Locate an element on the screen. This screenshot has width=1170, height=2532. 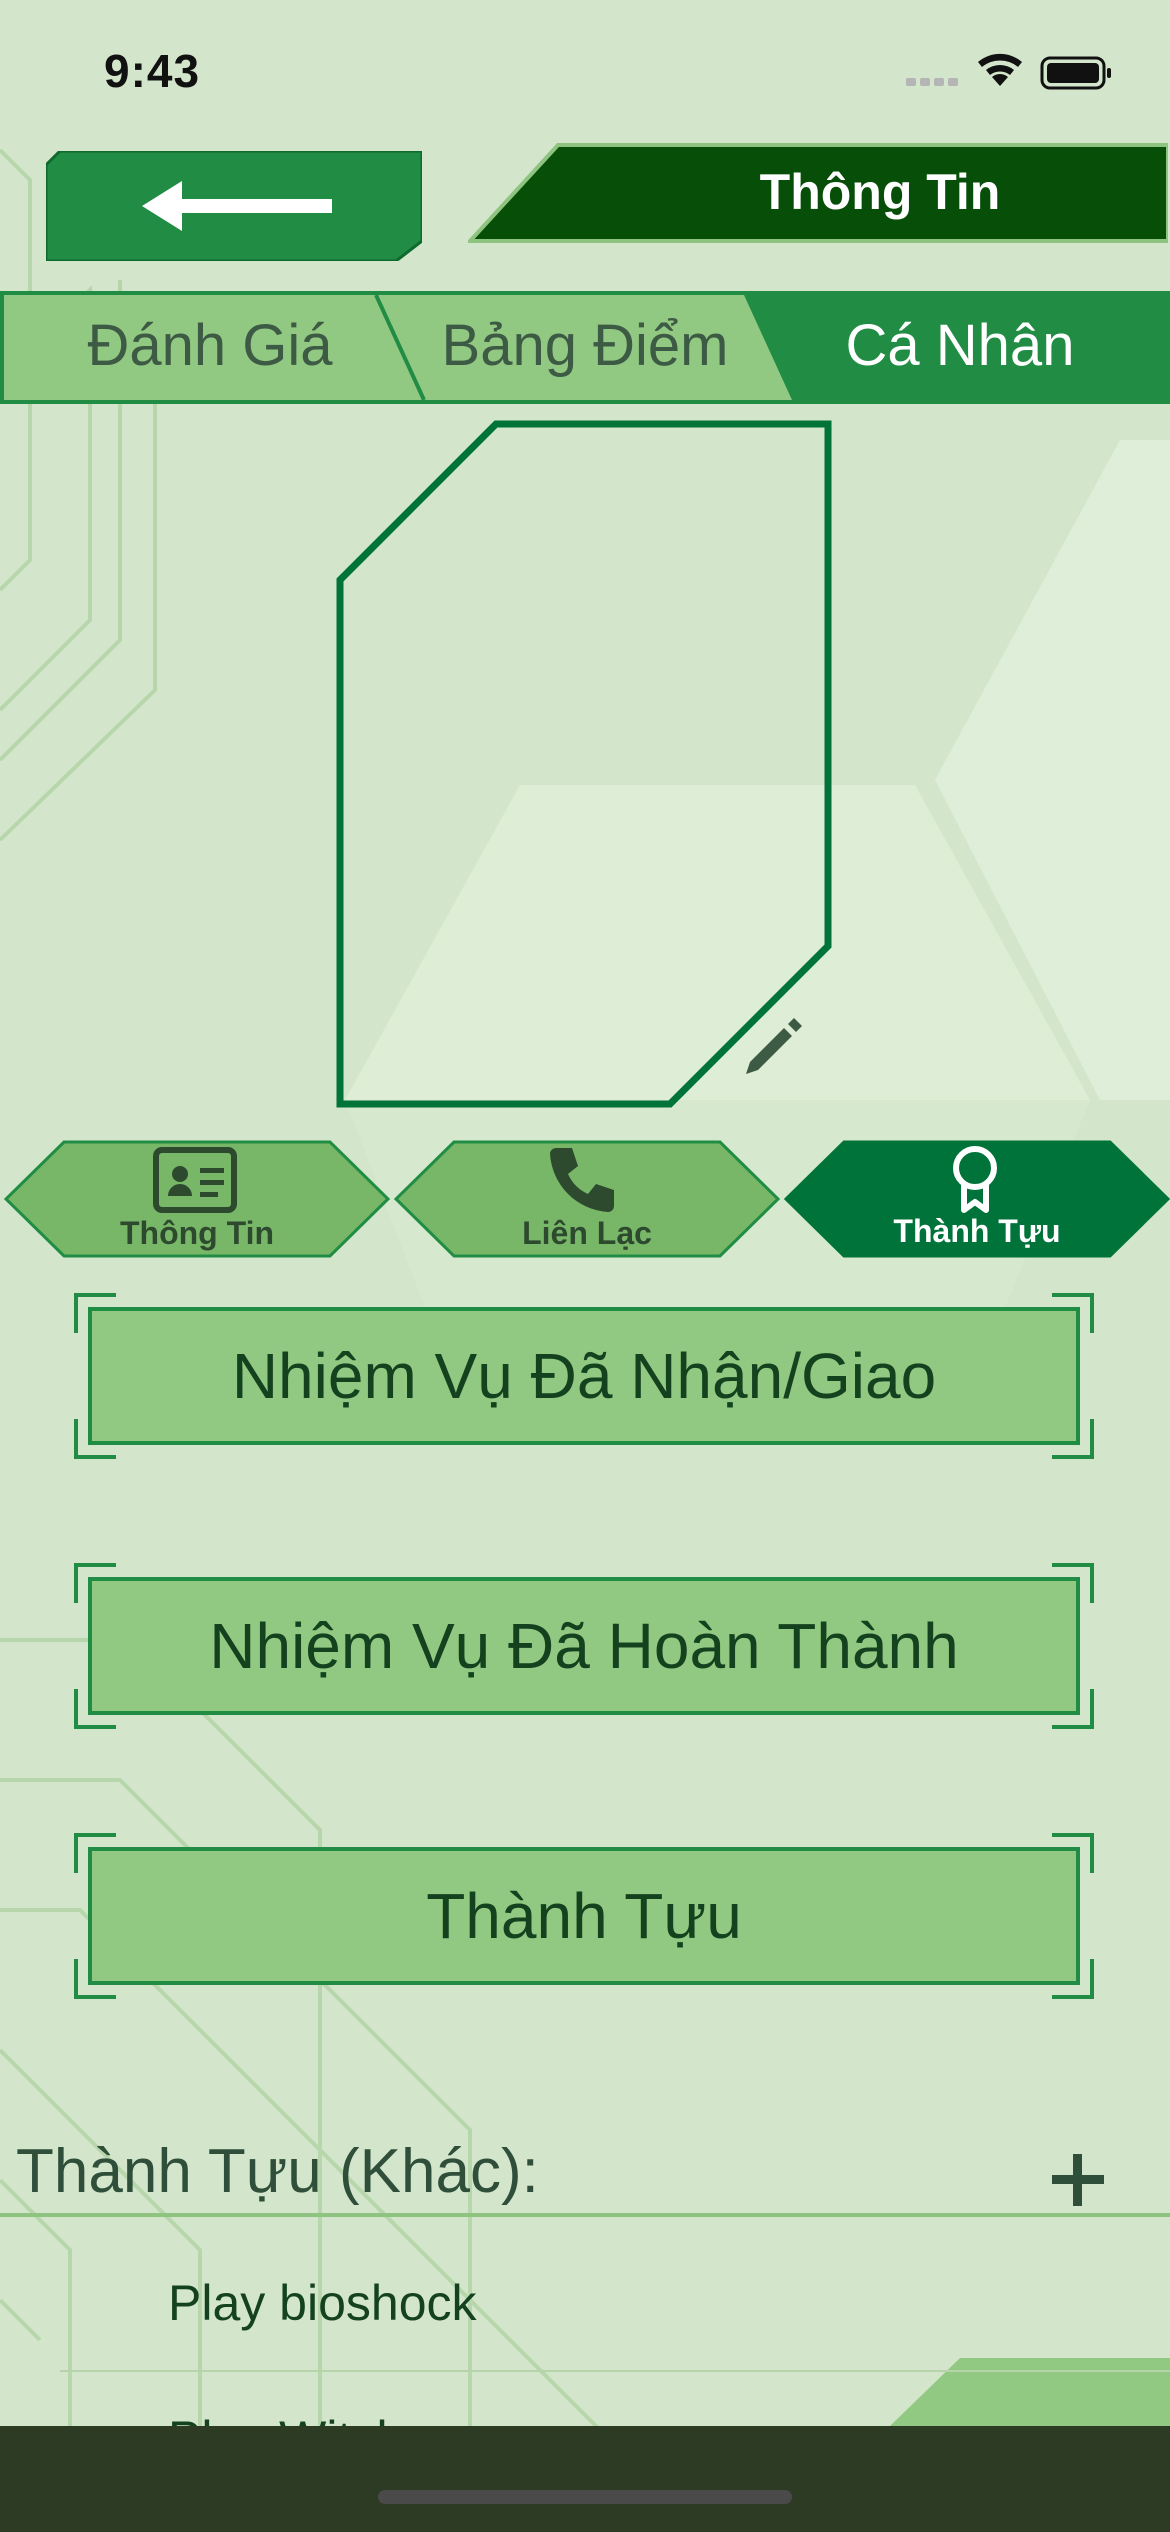
completed-tasks-button: Nhiệm Vụ Đã Hoàn Thành is located at coordinates (584, 1646).